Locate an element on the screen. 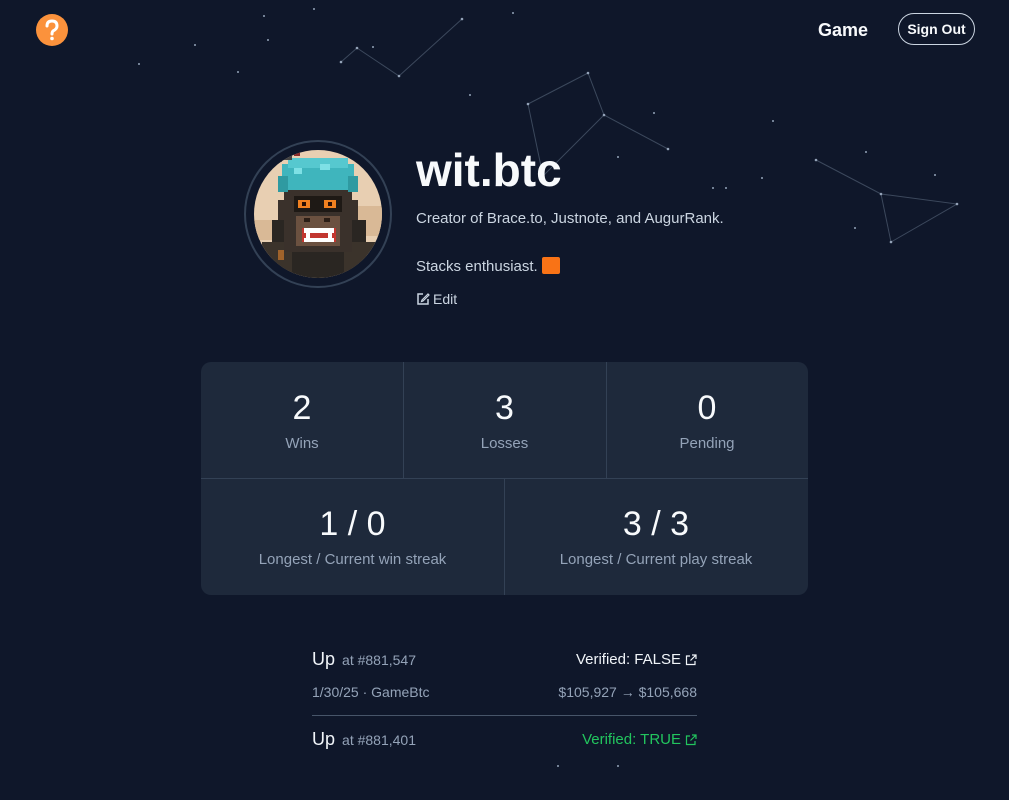 This screenshot has height=800, width=1009. edit-icon is located at coordinates (423, 299).